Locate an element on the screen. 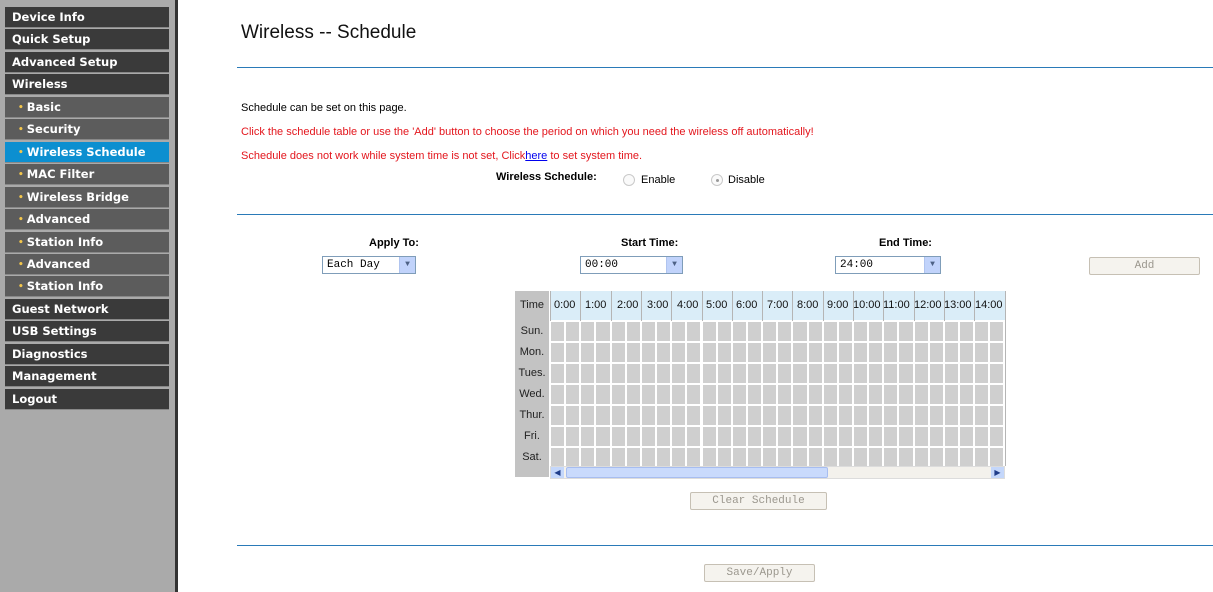 The height and width of the screenshot is (592, 1213). apply-to-select: Each Day ▼ is located at coordinates (369, 265).